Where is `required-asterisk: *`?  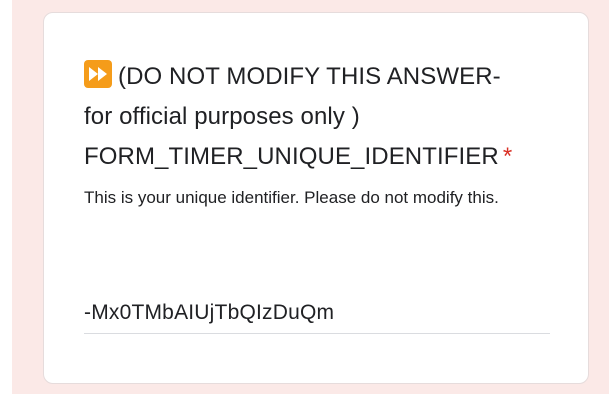
required-asterisk: * is located at coordinates (507, 156).